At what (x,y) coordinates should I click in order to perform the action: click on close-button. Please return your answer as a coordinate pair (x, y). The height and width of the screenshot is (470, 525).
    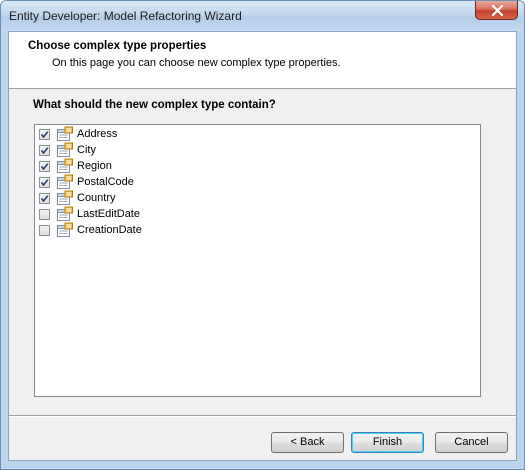
    Looking at the image, I should click on (496, 10).